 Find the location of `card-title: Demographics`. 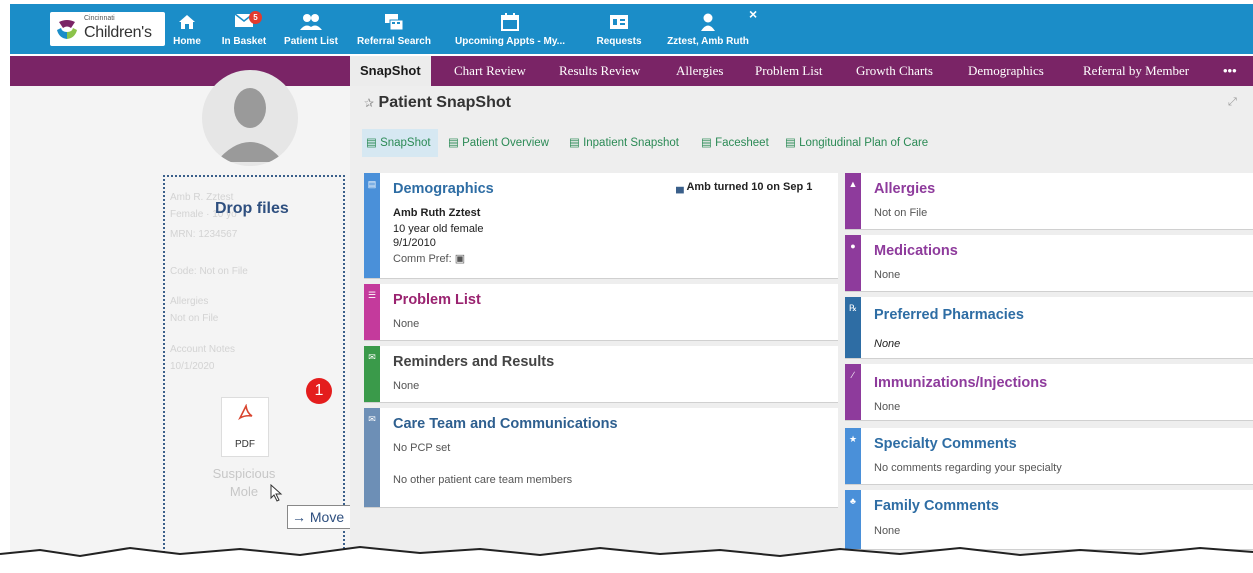

card-title: Demographics is located at coordinates (443, 189).